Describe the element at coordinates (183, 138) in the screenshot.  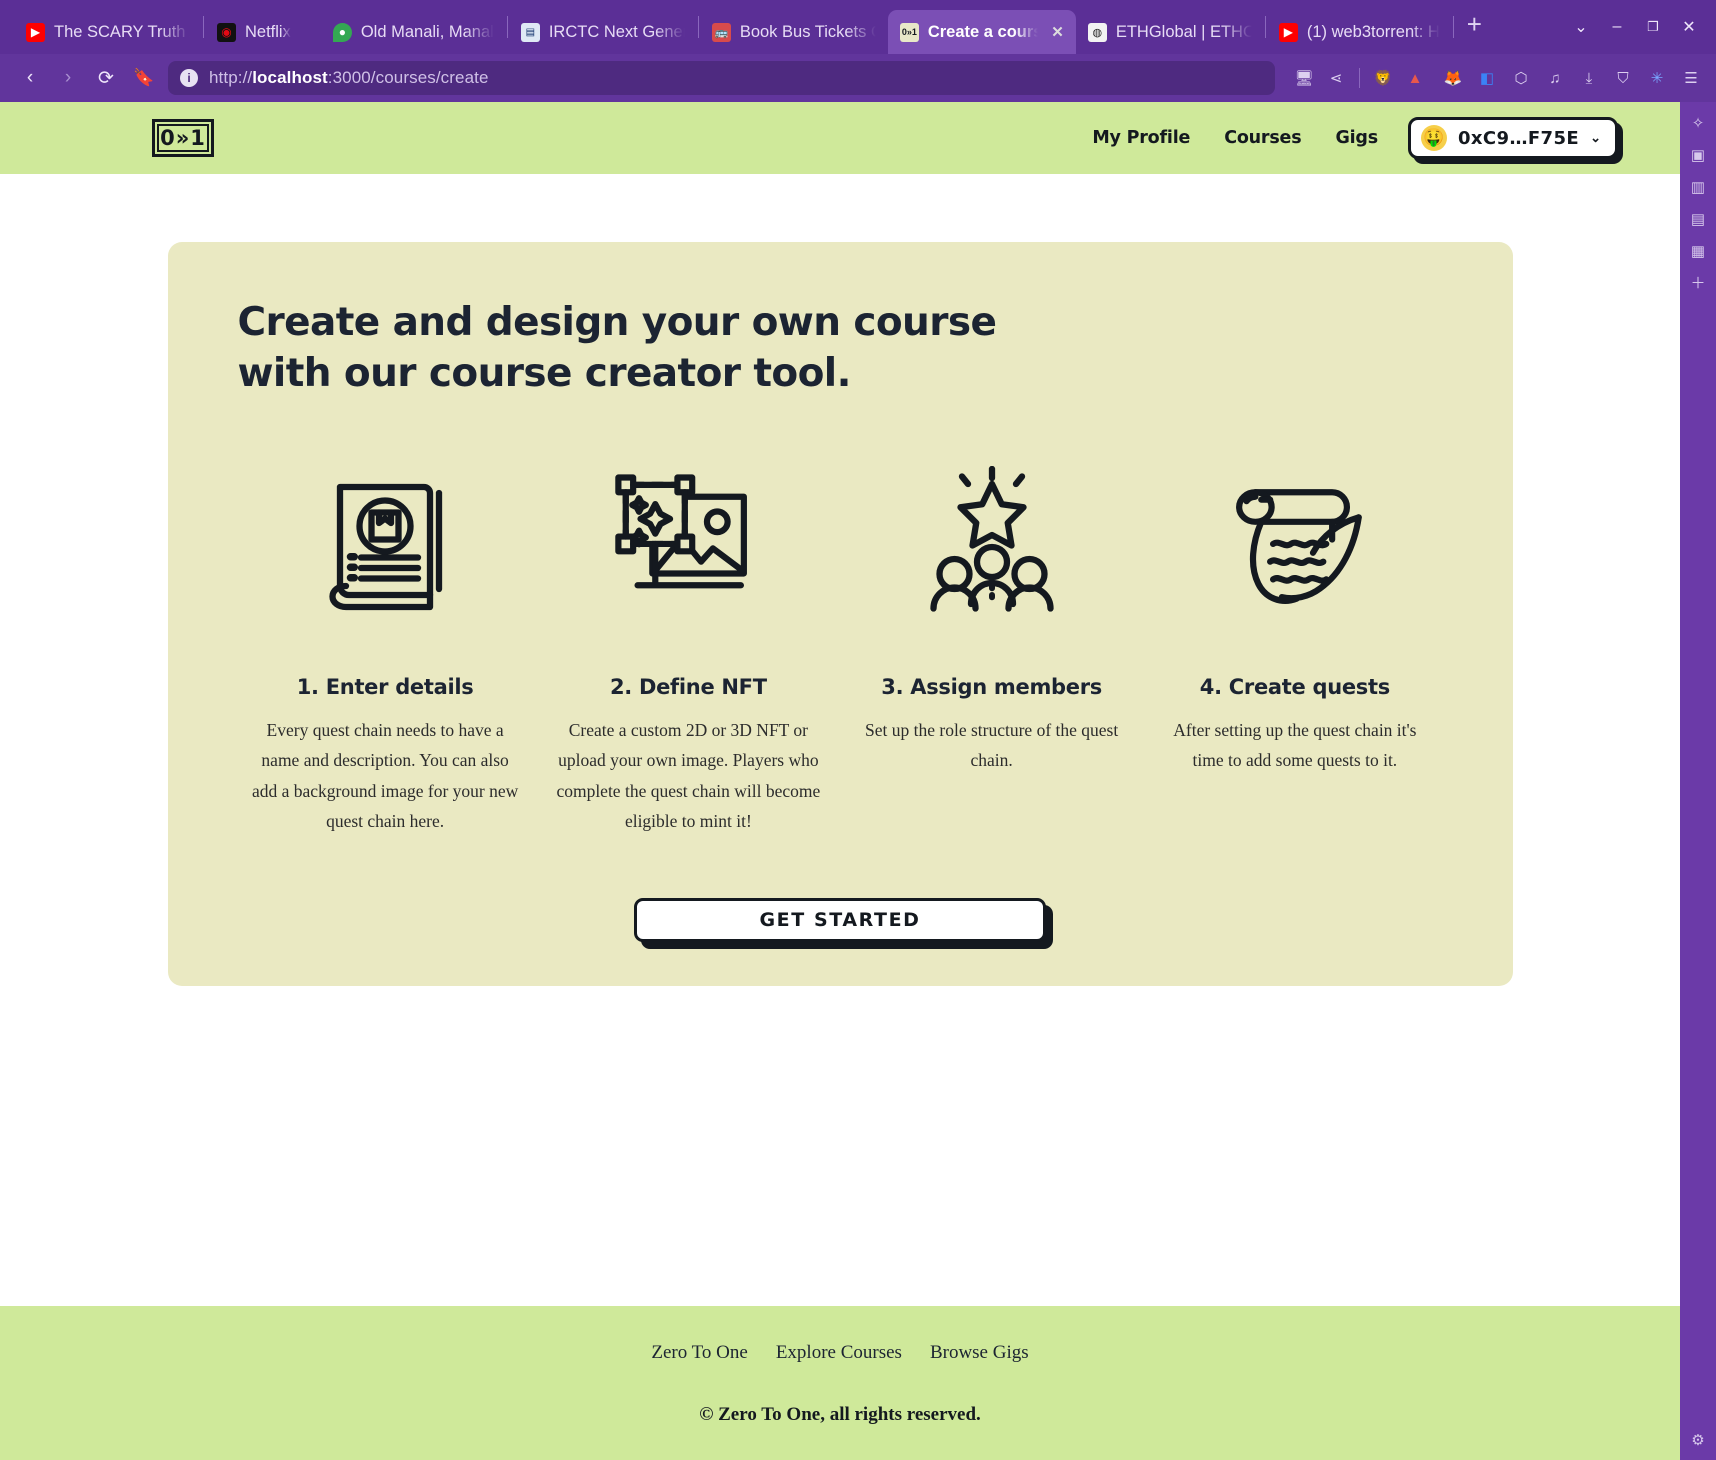
I see `site-logo: 0»1` at that location.